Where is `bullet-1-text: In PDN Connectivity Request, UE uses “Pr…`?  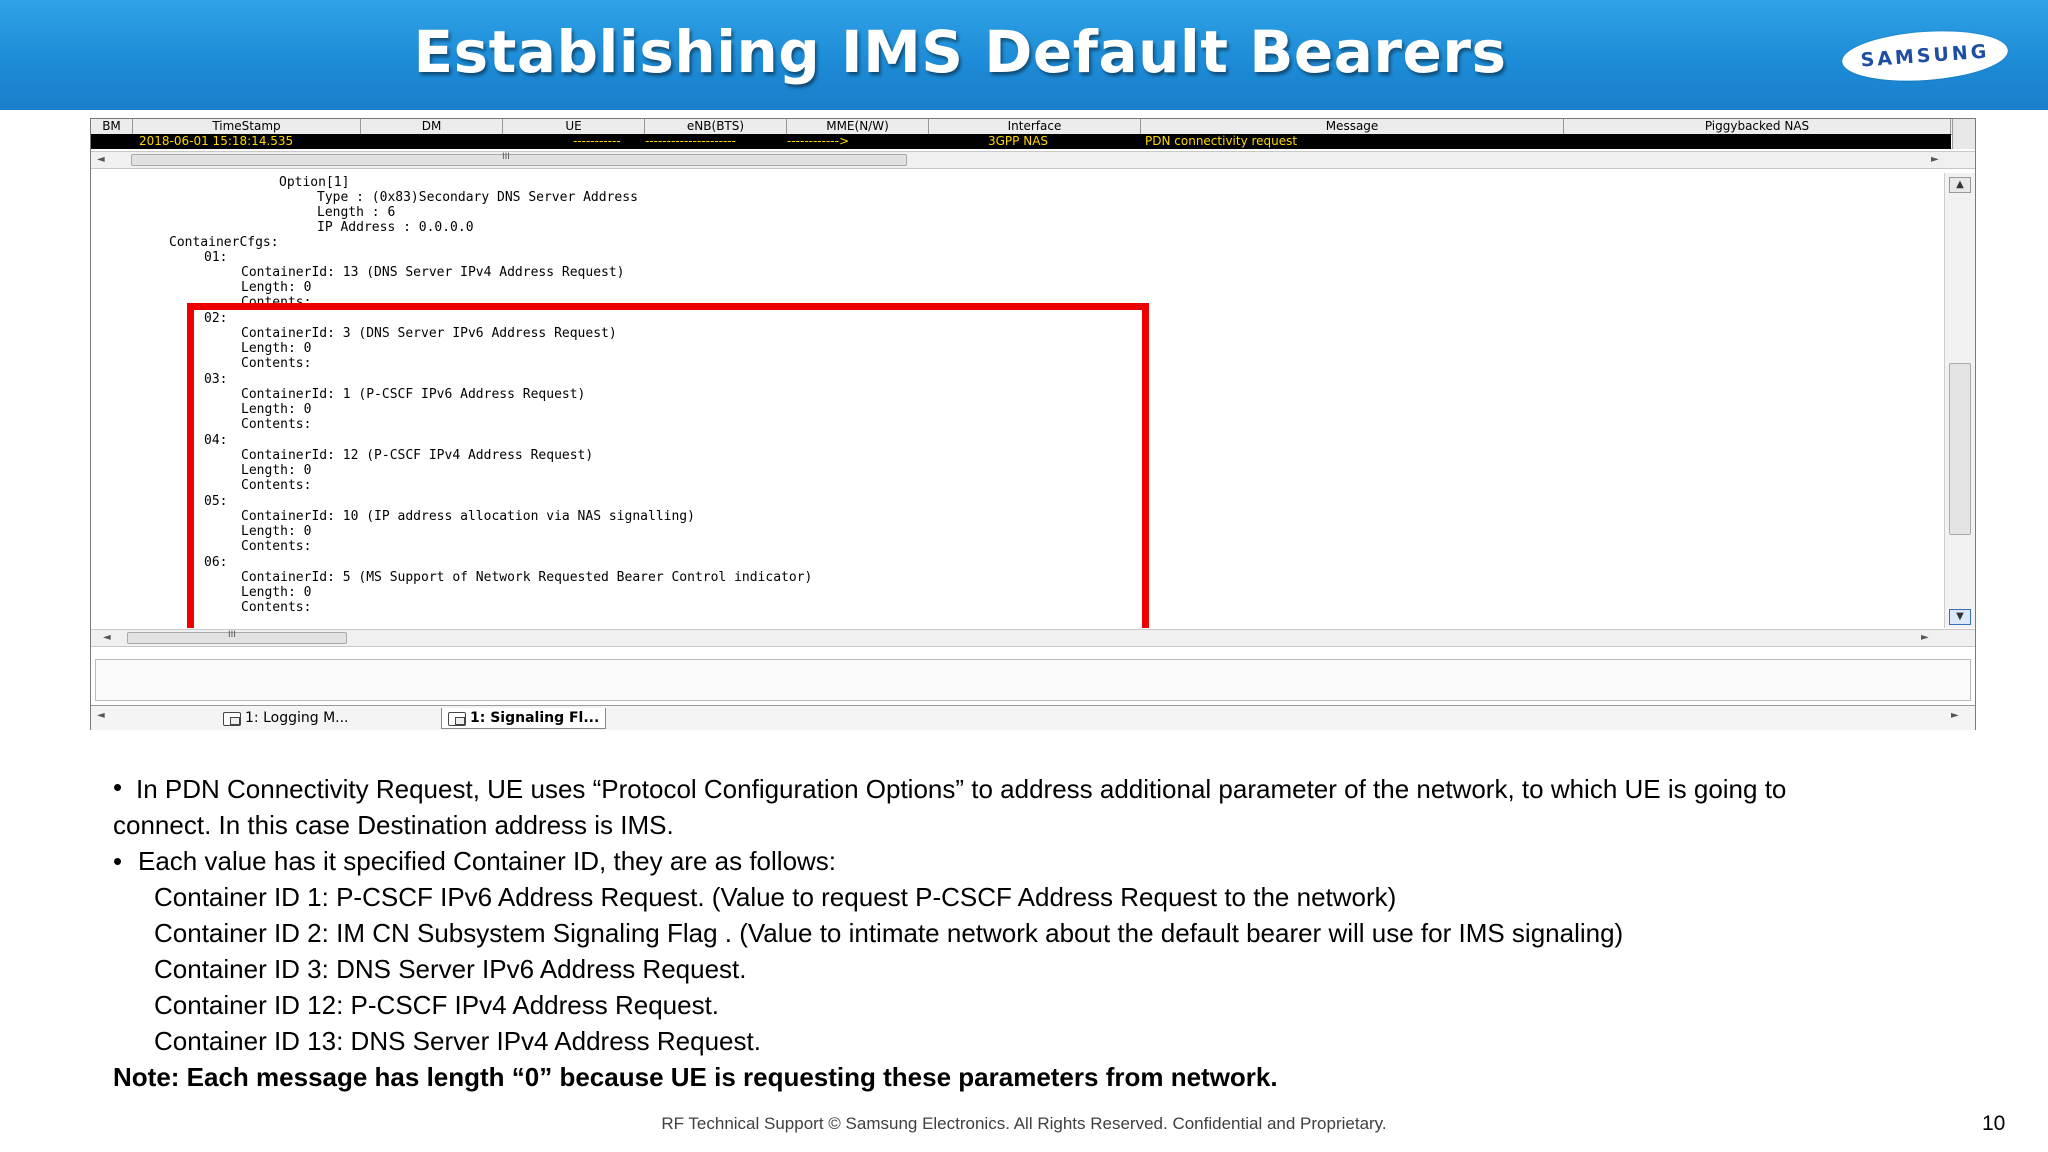
bullet-1-text: In PDN Connectivity Request, UE uses “Pr… is located at coordinates (961, 789).